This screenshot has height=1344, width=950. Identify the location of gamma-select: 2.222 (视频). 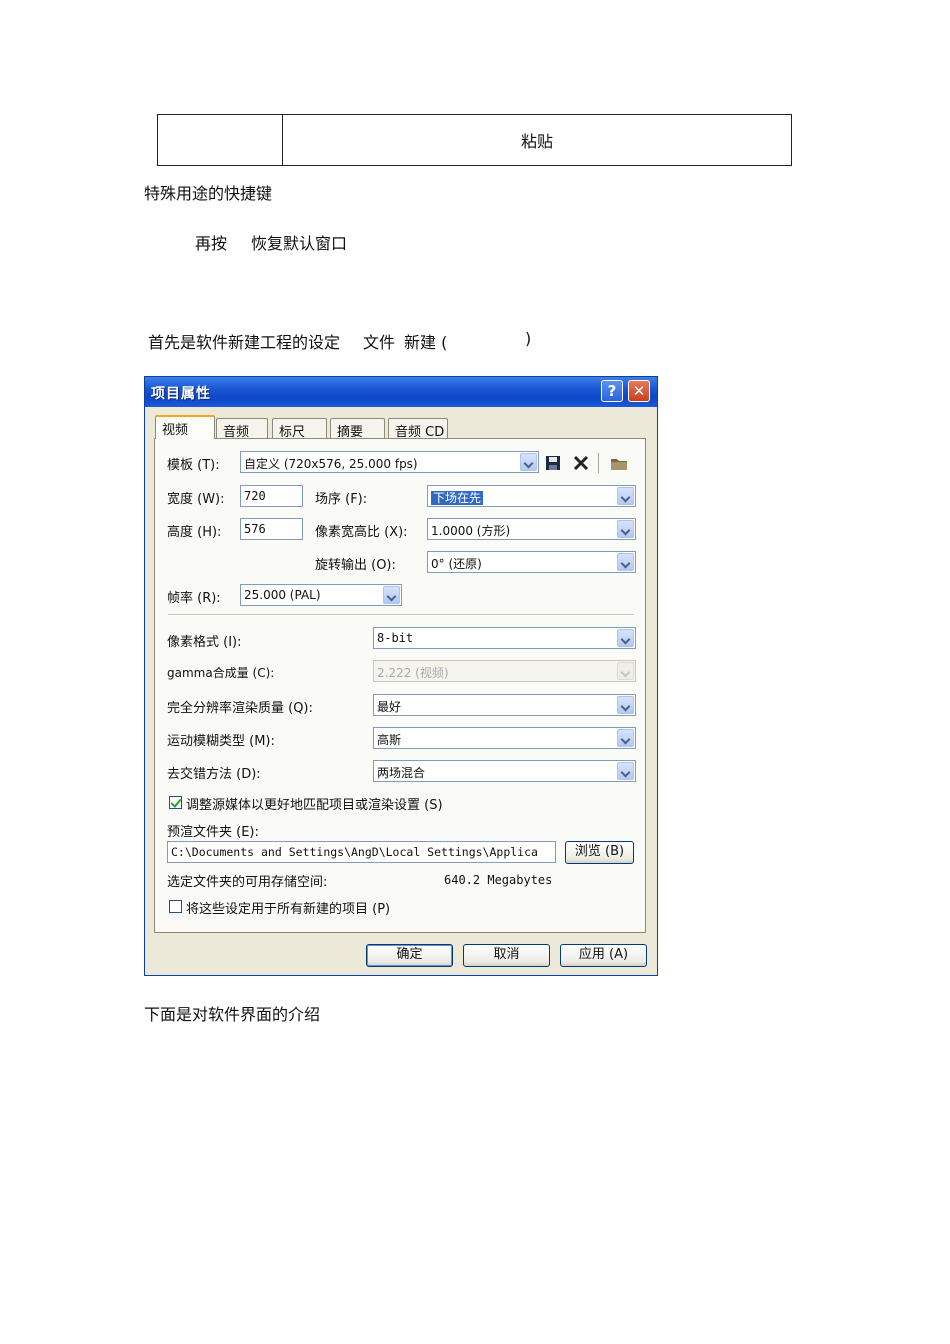
(504, 671).